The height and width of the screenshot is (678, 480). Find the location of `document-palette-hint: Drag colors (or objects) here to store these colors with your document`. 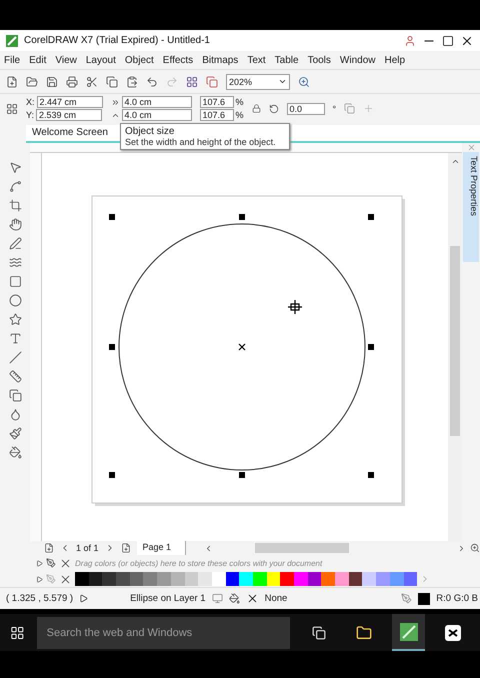

document-palette-hint: Drag colors (or objects) here to store these colors with your document is located at coordinates (199, 563).